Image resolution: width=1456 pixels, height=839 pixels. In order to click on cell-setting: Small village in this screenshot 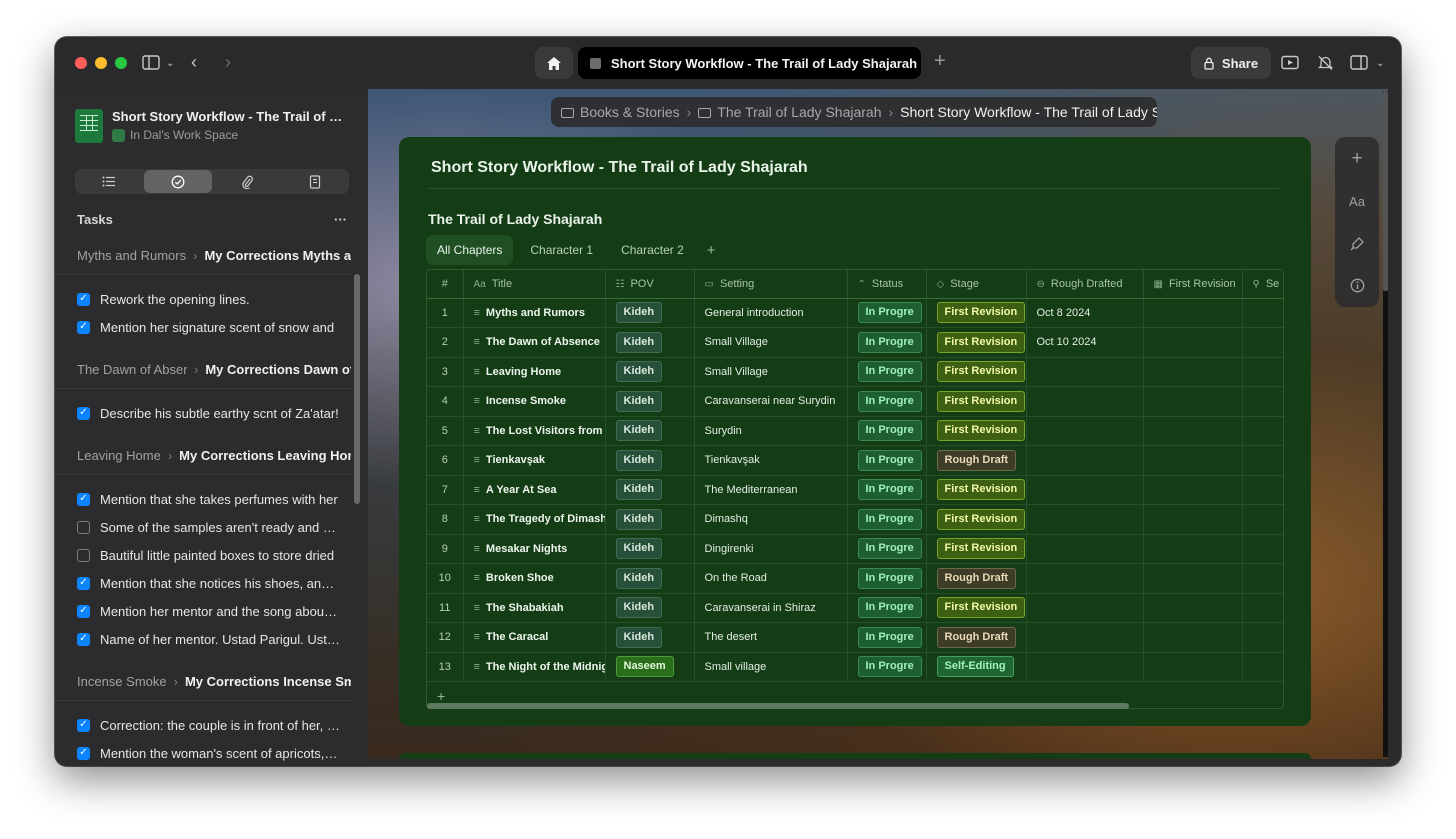, I will do `click(771, 667)`.